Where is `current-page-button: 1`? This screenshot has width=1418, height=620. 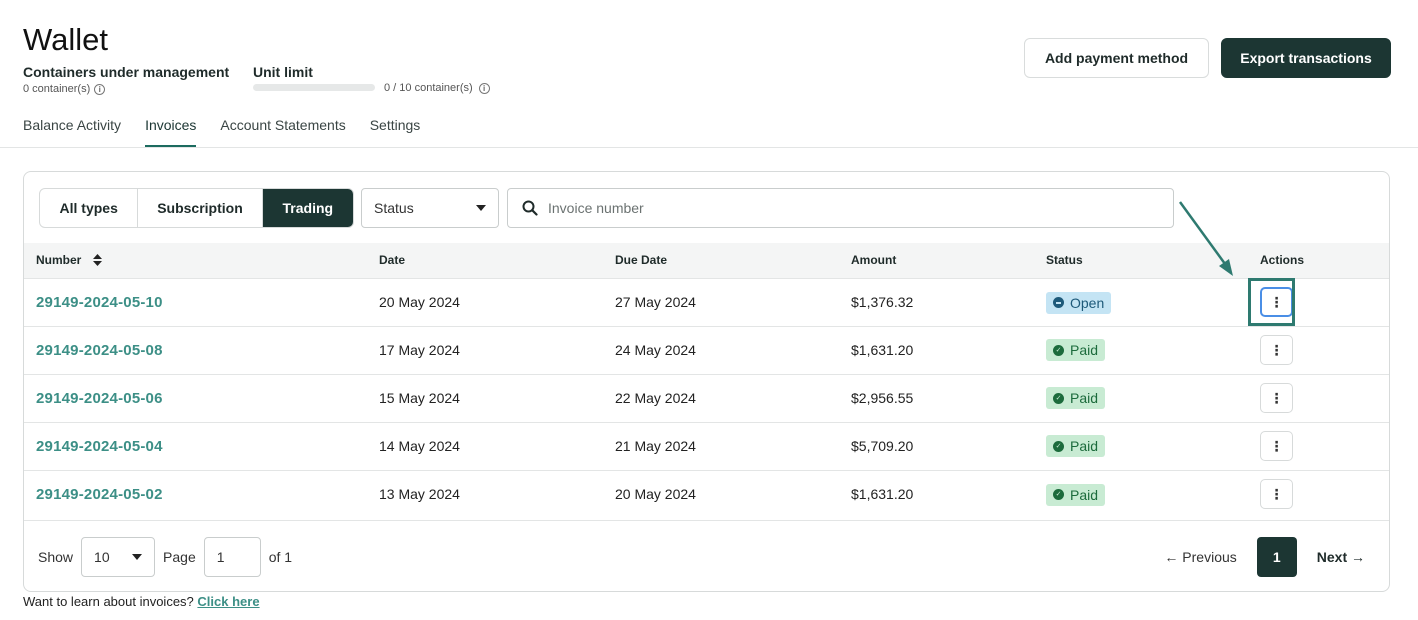
current-page-button: 1 is located at coordinates (1276, 557).